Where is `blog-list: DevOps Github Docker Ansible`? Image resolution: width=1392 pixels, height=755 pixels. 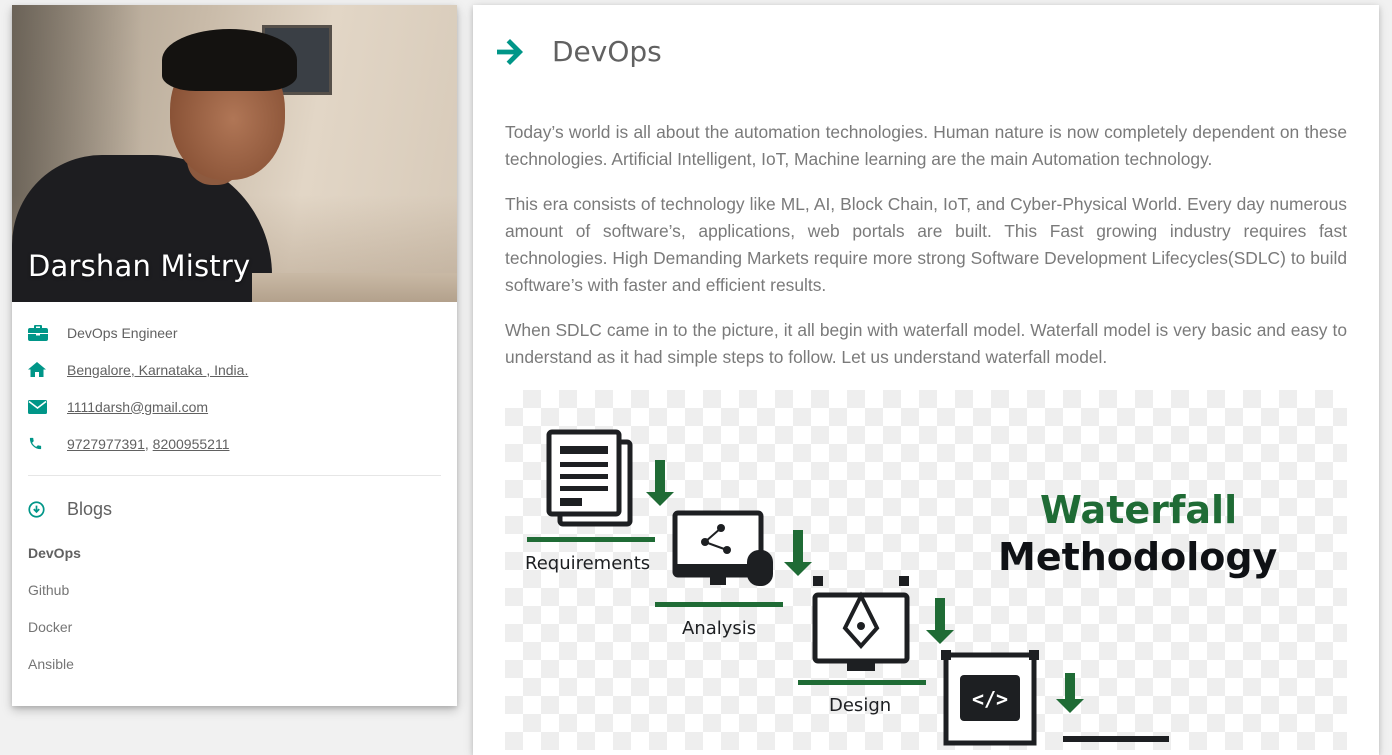 blog-list: DevOps Github Docker Ansible is located at coordinates (234, 608).